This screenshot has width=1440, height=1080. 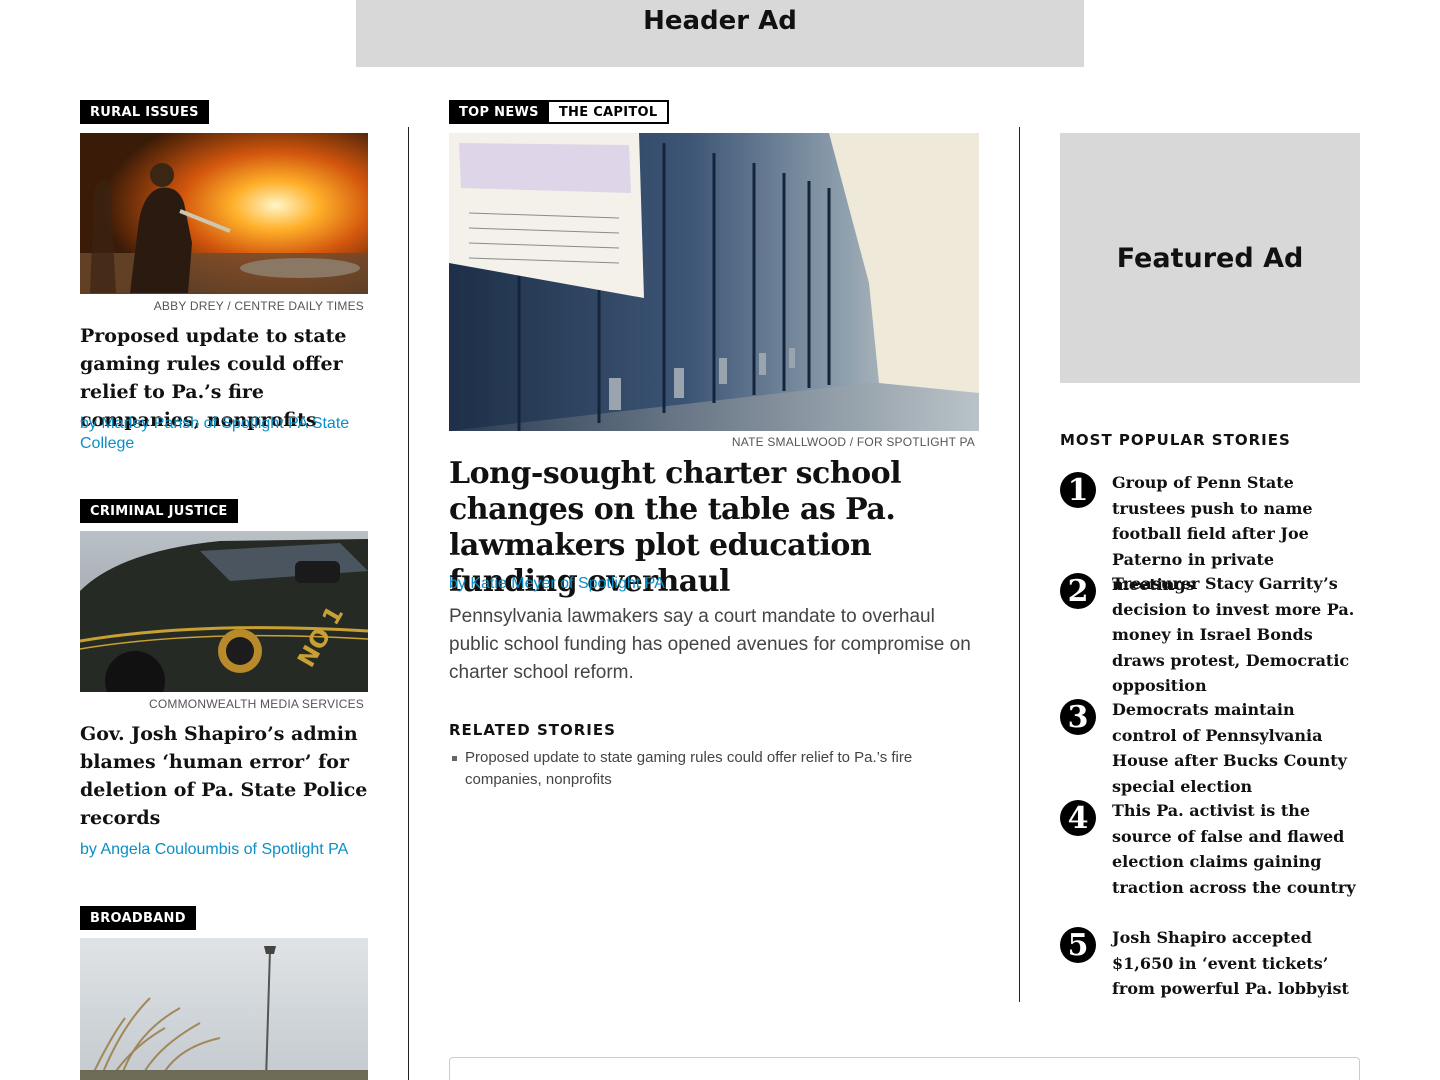 I want to click on tower-field-photo, so click(x=224, y=1009).